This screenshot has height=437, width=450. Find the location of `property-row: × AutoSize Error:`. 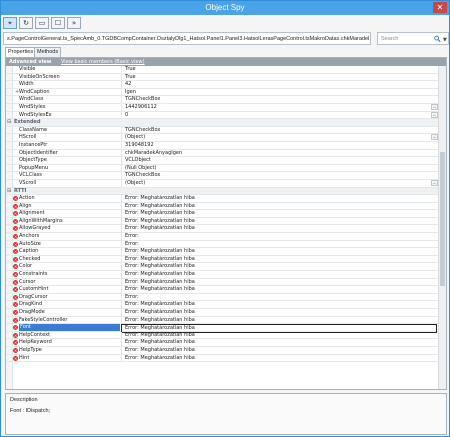

property-row: × AutoSize Error: is located at coordinates (222, 244).